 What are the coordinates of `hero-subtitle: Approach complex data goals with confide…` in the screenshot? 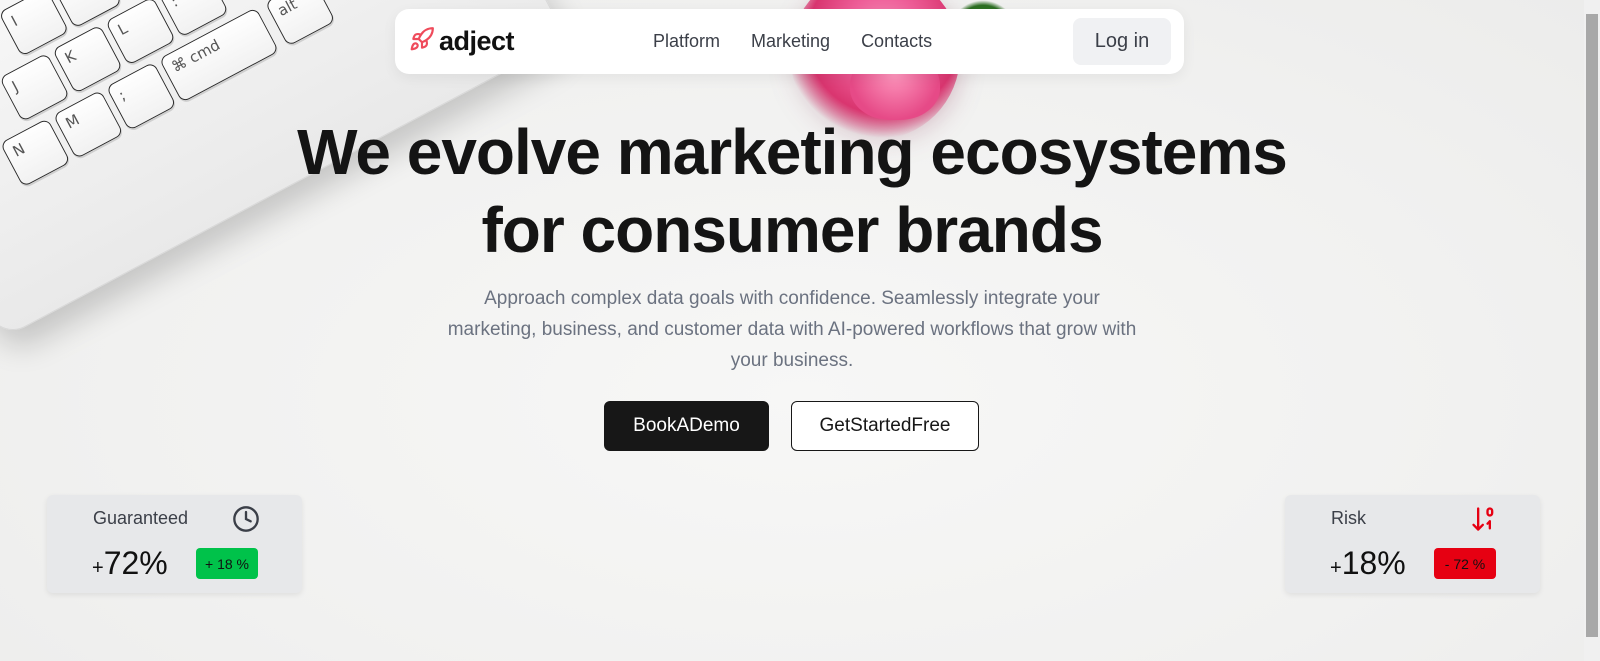 It's located at (792, 329).